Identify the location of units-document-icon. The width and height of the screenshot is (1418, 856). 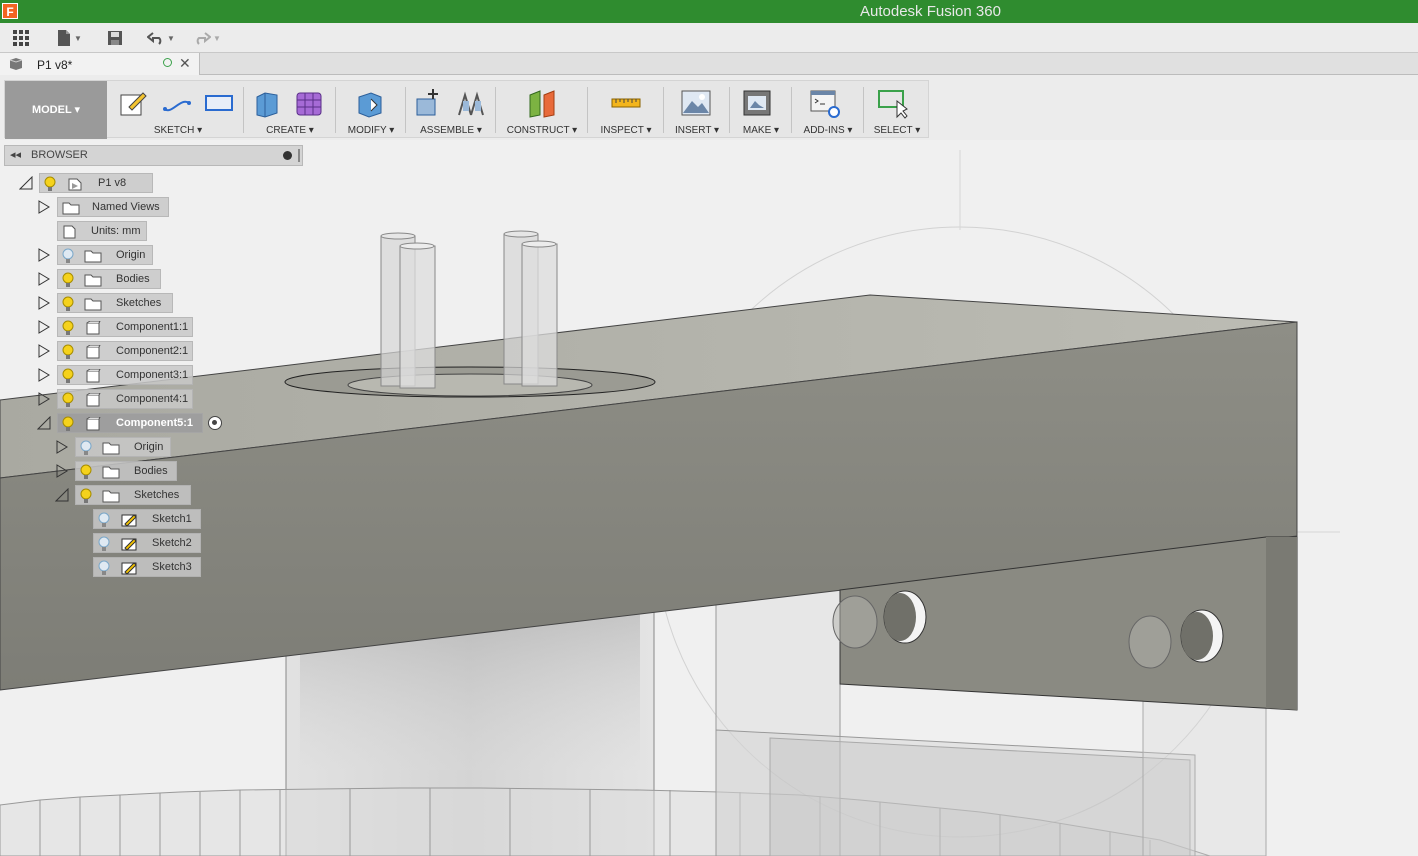
(69, 232).